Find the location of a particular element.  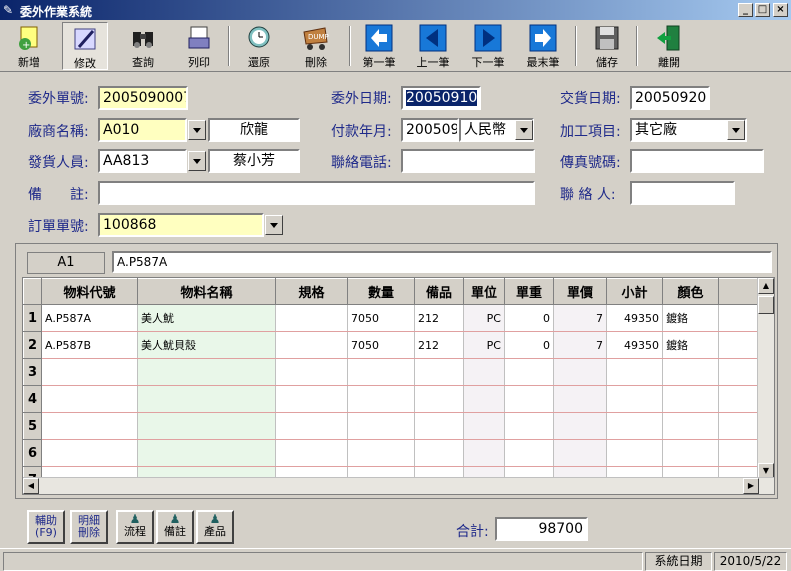

column-header: 顏色 is located at coordinates (690, 291).